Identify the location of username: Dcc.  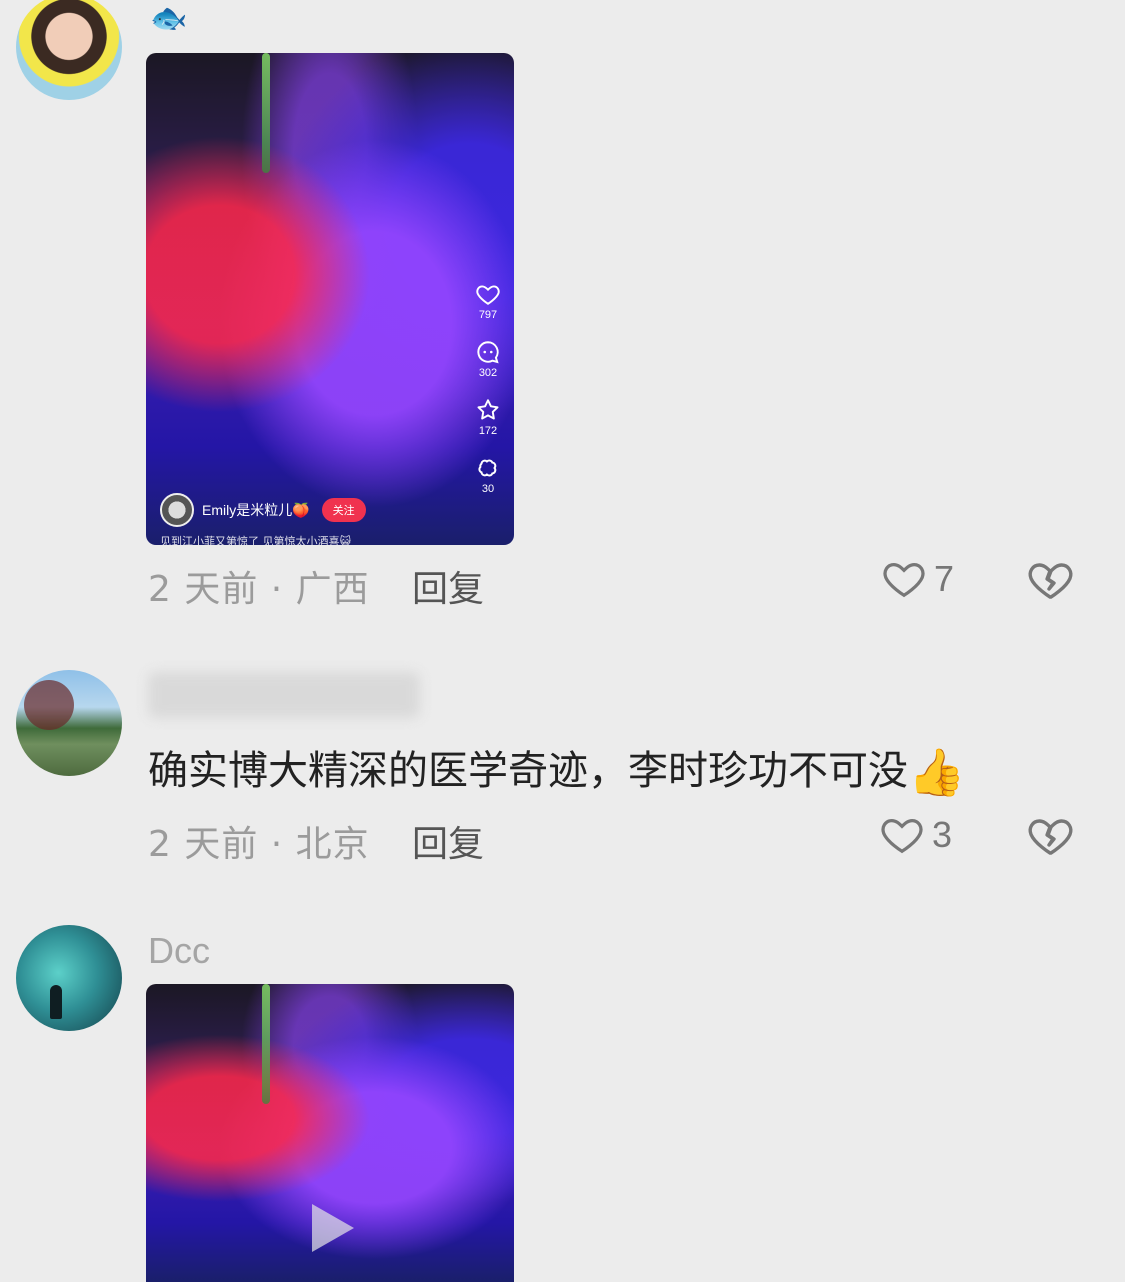
(179, 951).